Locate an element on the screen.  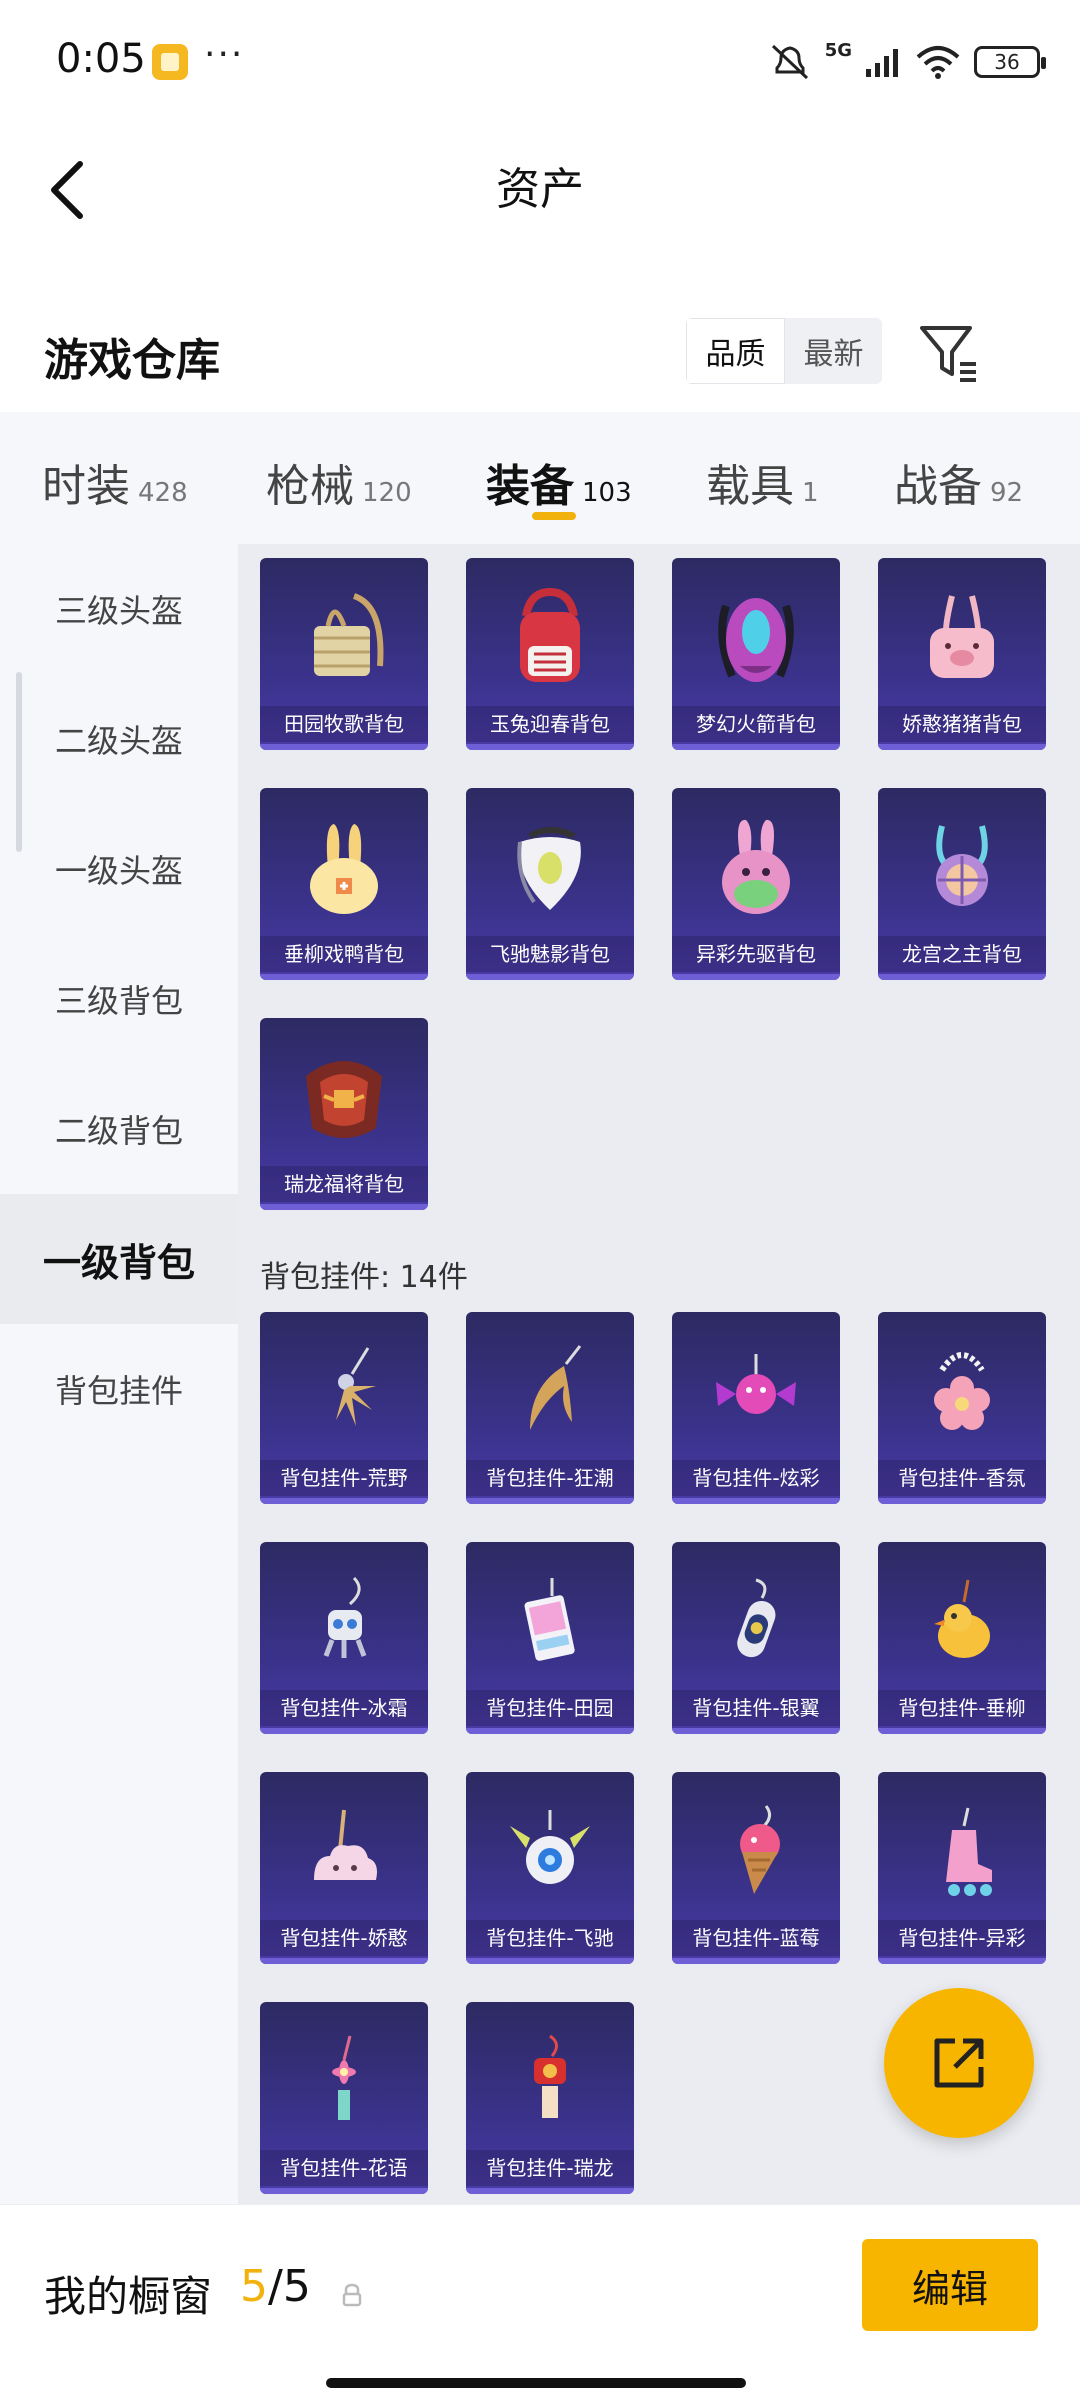
showcase-count-total: 5 is located at coordinates (296, 2286).